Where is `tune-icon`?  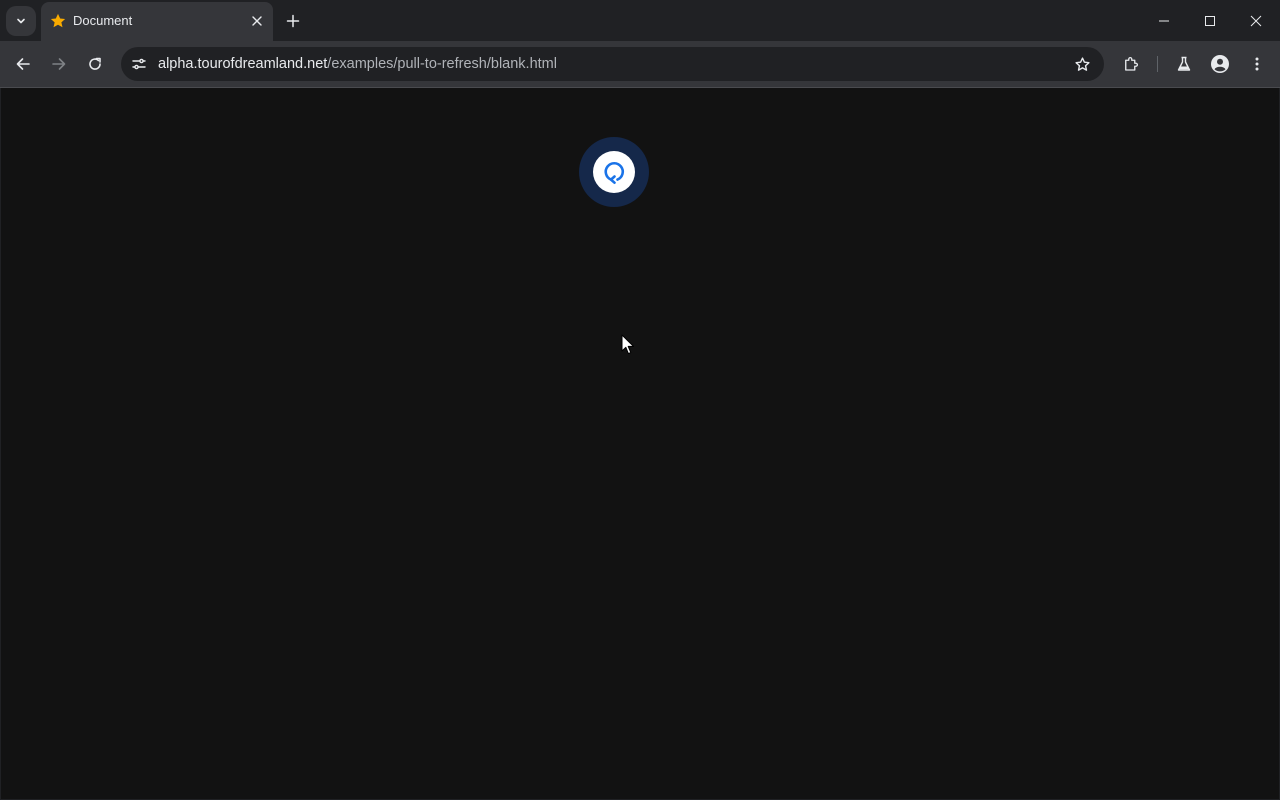
tune-icon is located at coordinates (139, 64).